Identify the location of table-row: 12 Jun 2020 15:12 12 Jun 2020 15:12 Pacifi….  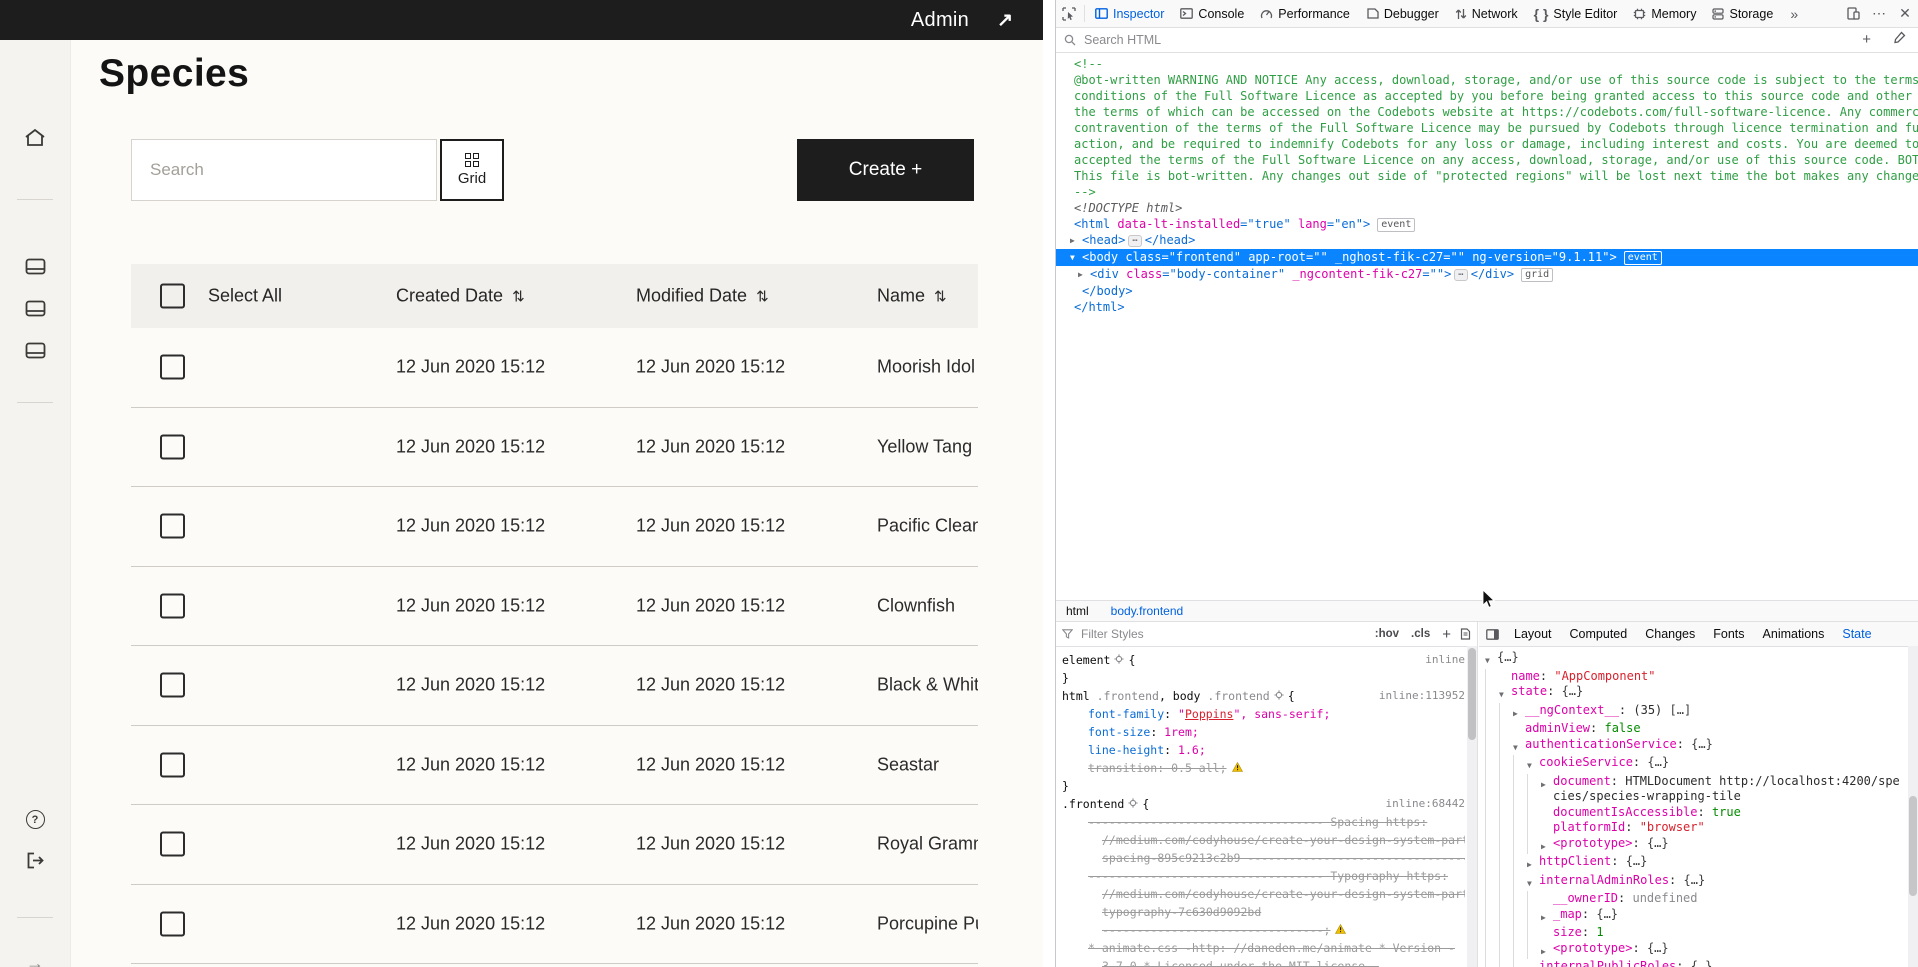
(554, 527).